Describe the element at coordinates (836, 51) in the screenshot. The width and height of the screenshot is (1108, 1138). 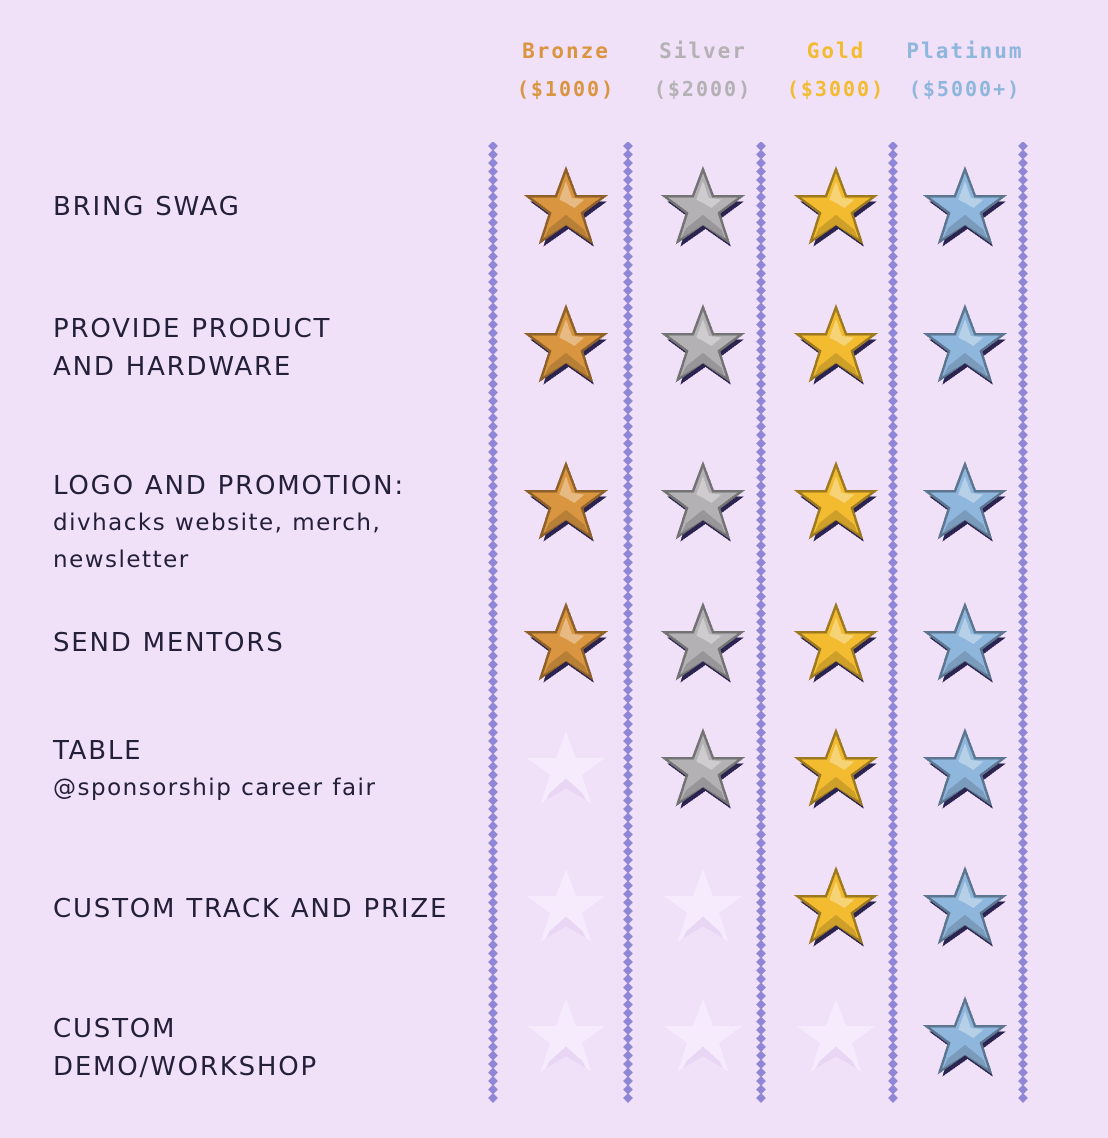
I see `tier-name: Gold` at that location.